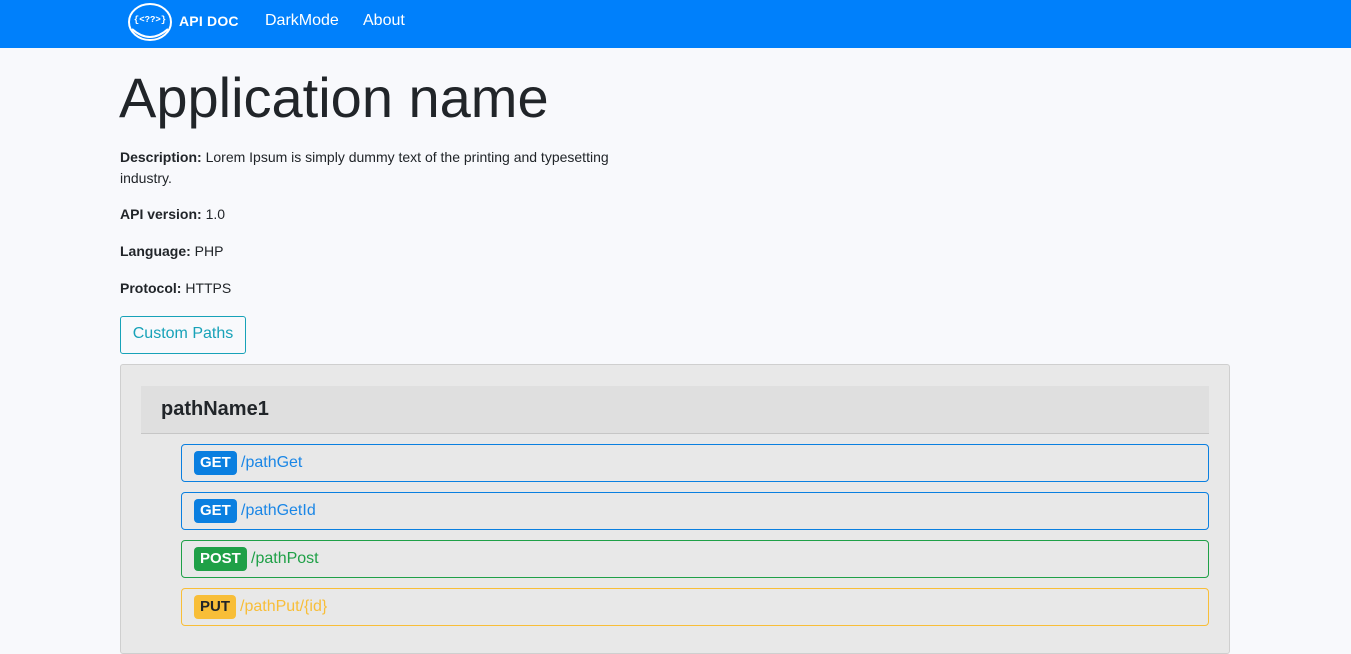 This screenshot has width=1351, height=654. I want to click on brand-logo-icon: {<??>}, so click(150, 22).